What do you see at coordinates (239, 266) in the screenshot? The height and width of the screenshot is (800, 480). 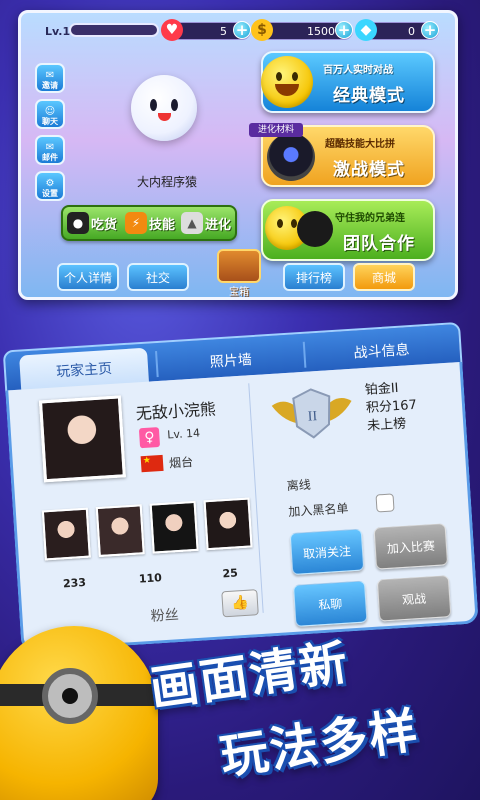 I see `treasure-chest-button` at bounding box center [239, 266].